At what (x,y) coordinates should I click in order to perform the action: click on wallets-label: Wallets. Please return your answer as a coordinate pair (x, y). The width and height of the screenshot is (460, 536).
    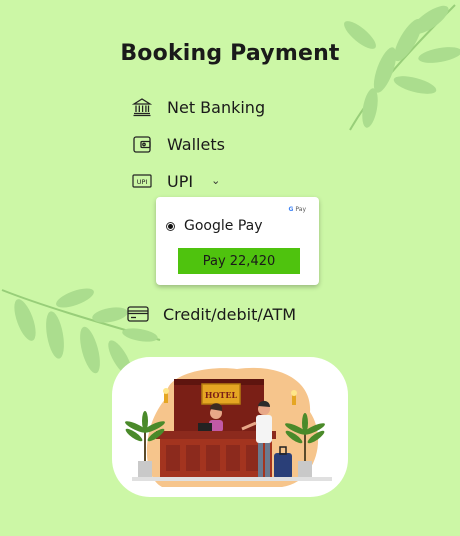
    Looking at the image, I should click on (196, 144).